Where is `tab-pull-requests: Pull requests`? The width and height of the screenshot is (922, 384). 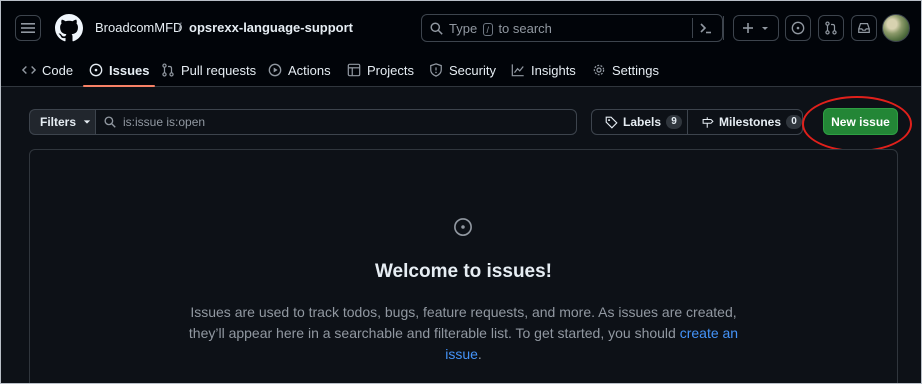
tab-pull-requests: Pull requests is located at coordinates (208, 70).